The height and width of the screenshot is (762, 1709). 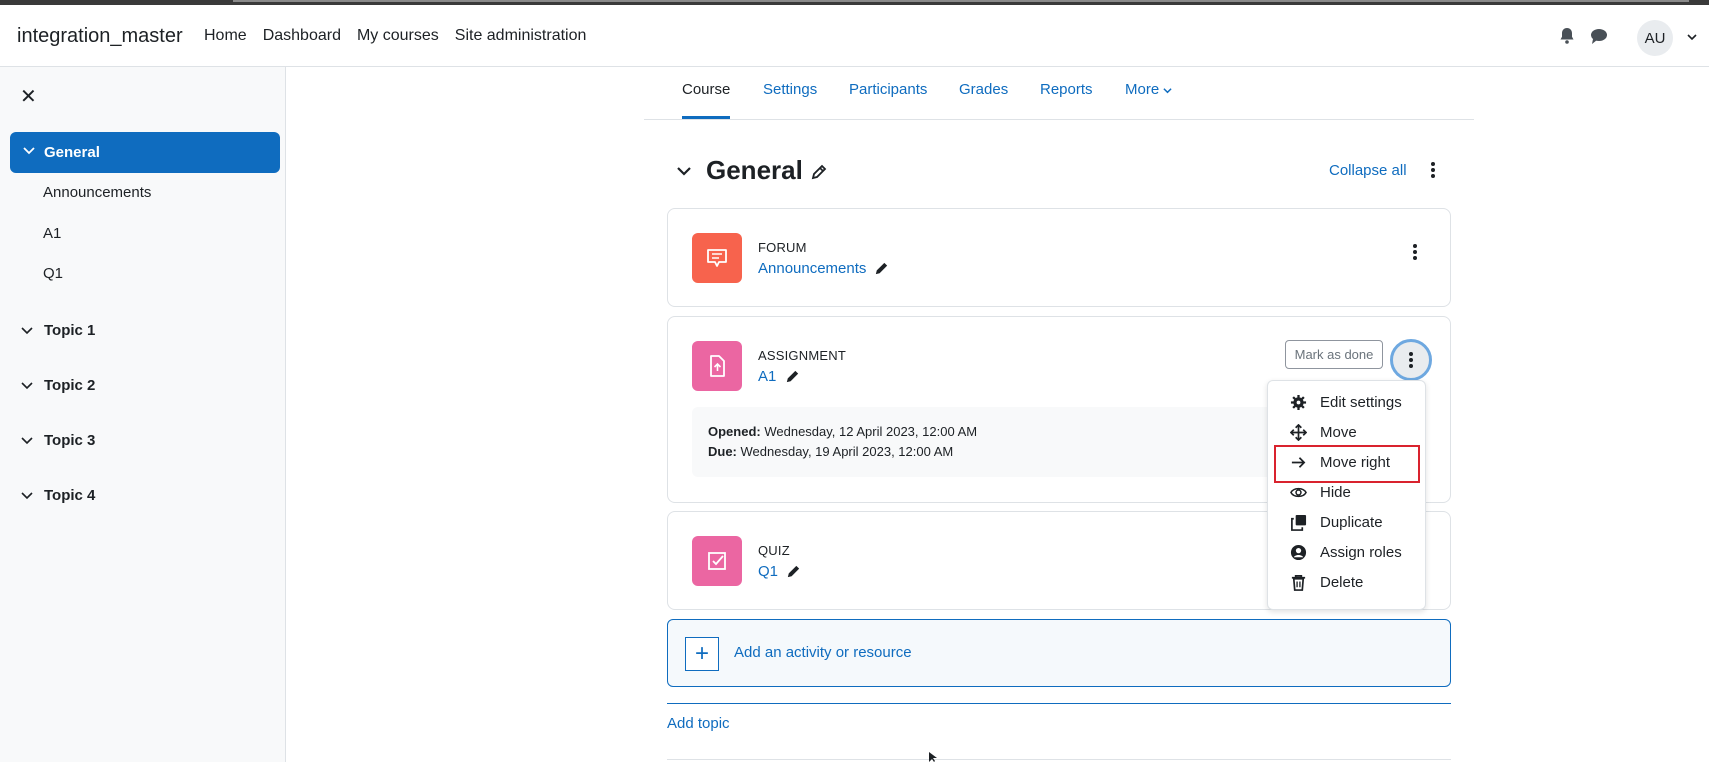 I want to click on tab-more: More, so click(x=1148, y=100).